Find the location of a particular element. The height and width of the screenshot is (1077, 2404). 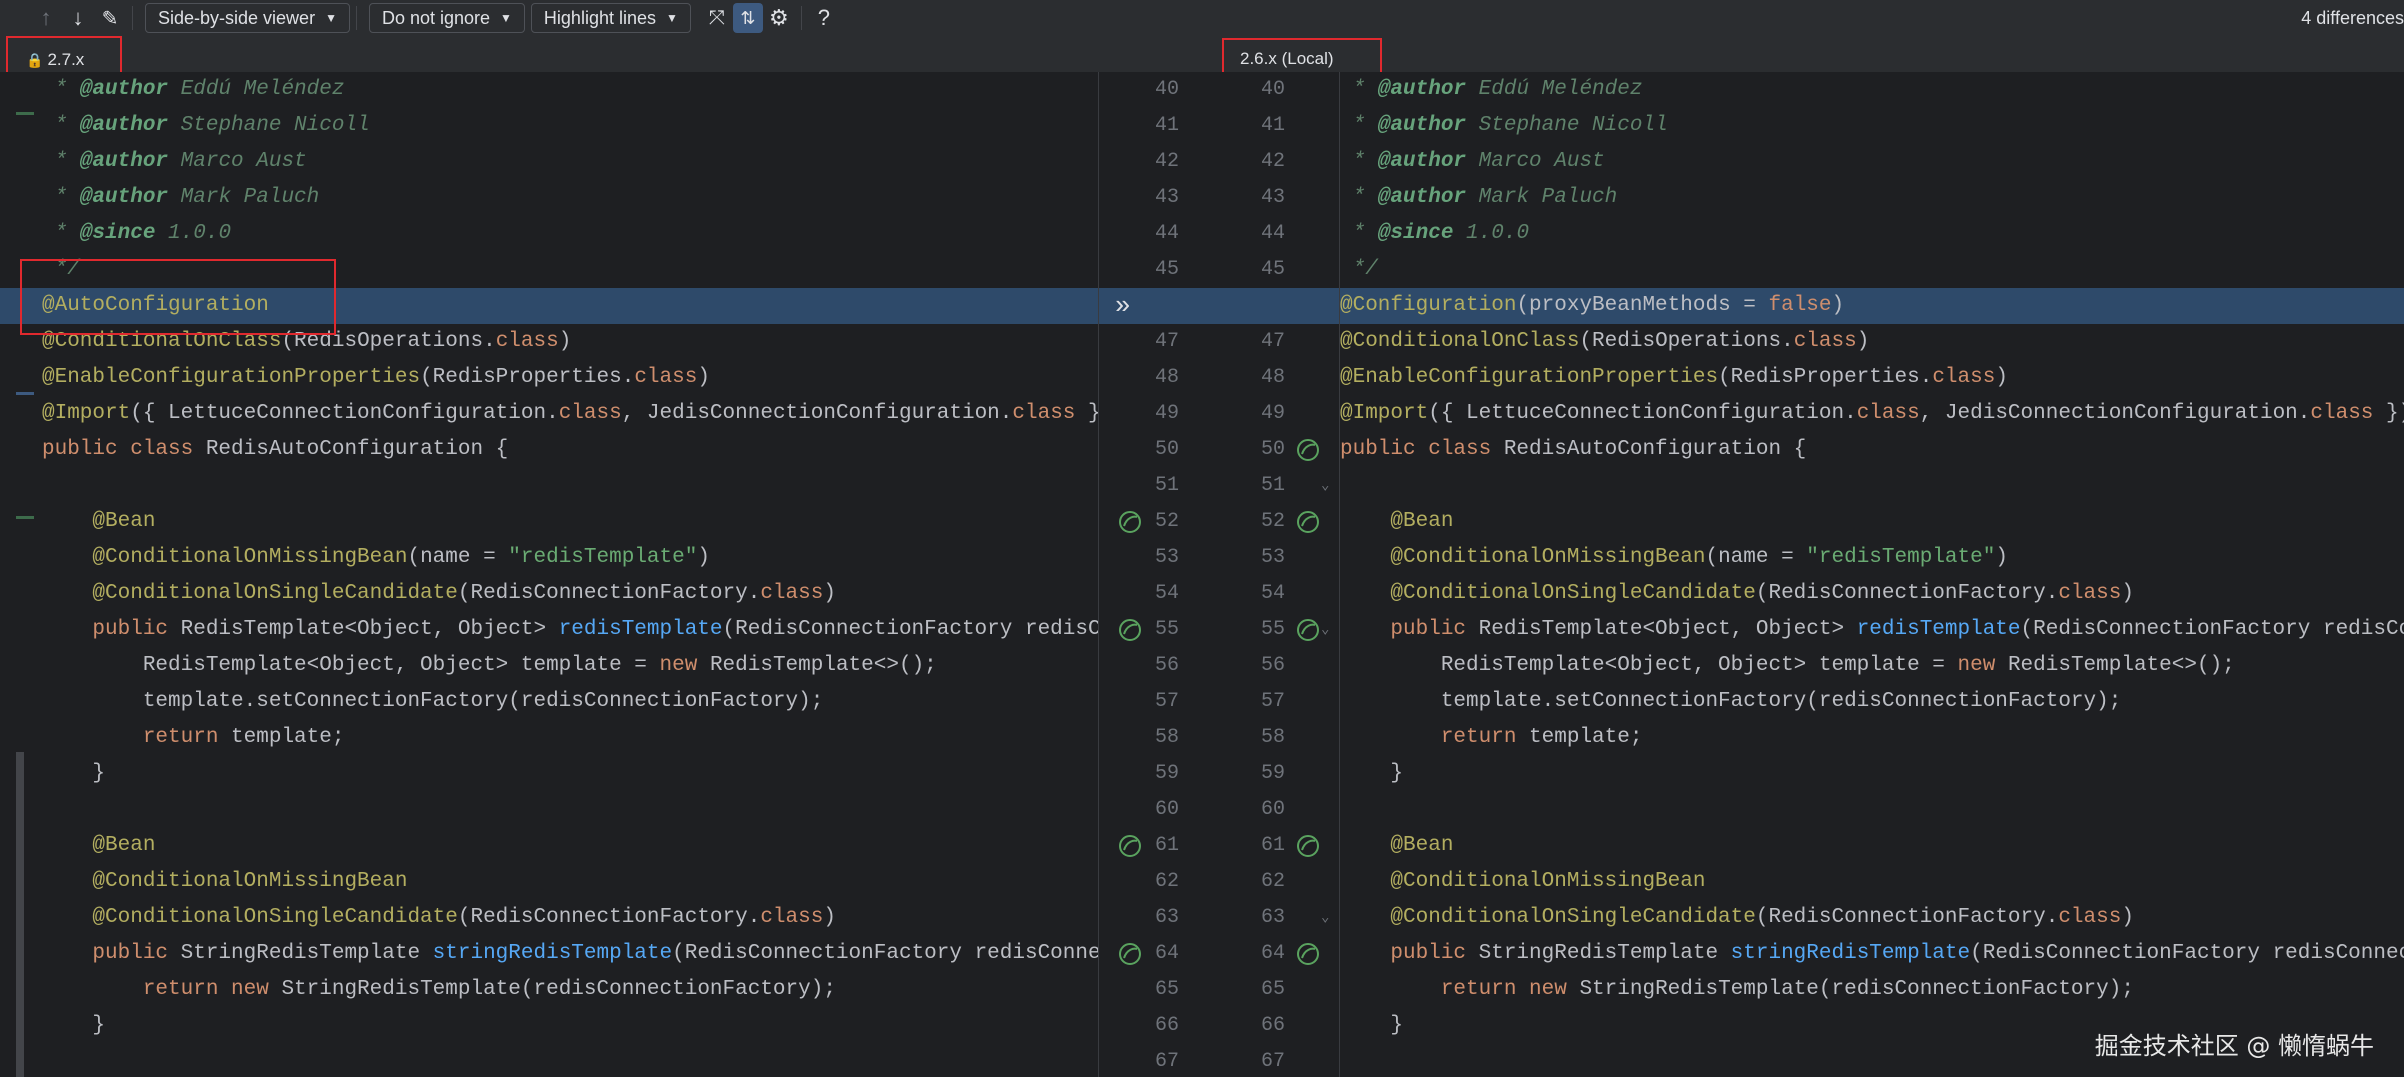

code-token: @Configuration is located at coordinates (1428, 305).